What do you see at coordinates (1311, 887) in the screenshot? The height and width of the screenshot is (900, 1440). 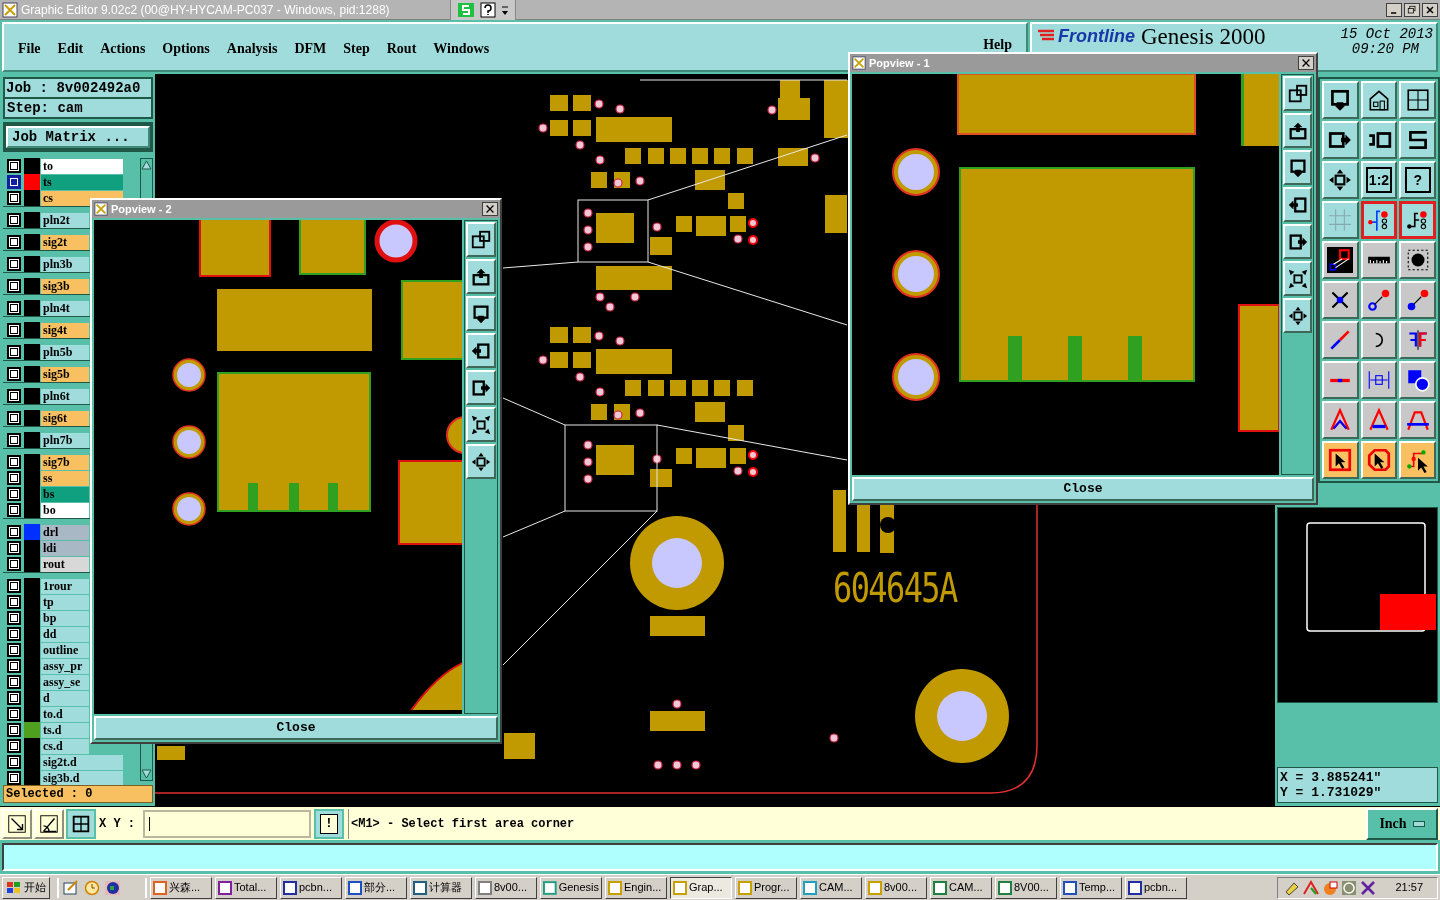 I see `tray-triangle-icon` at bounding box center [1311, 887].